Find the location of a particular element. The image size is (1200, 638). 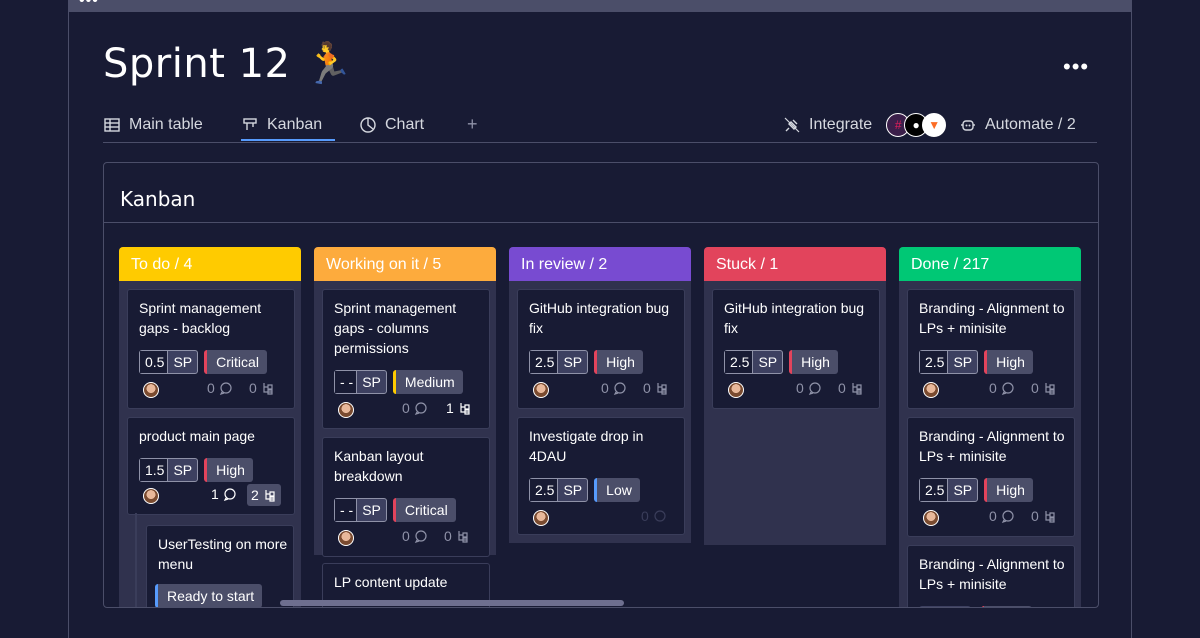

tab-chart: Chart is located at coordinates (391, 125).